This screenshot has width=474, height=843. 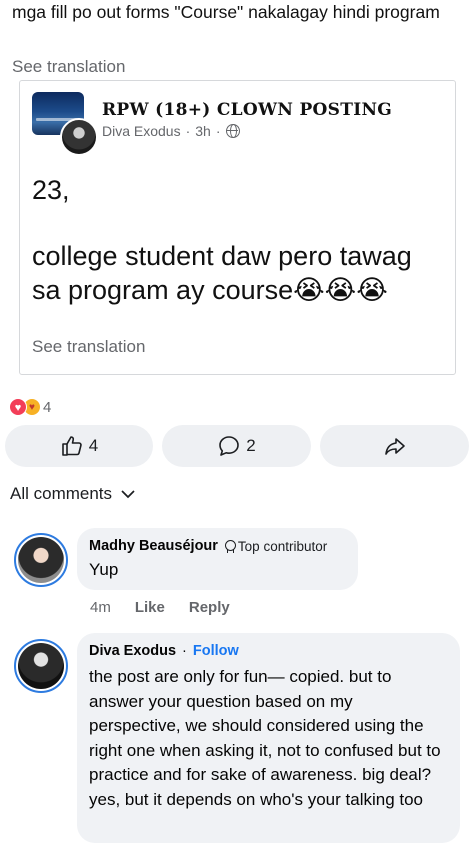 I want to click on author-line: Diva Exodus · 3h ·, so click(x=171, y=131).